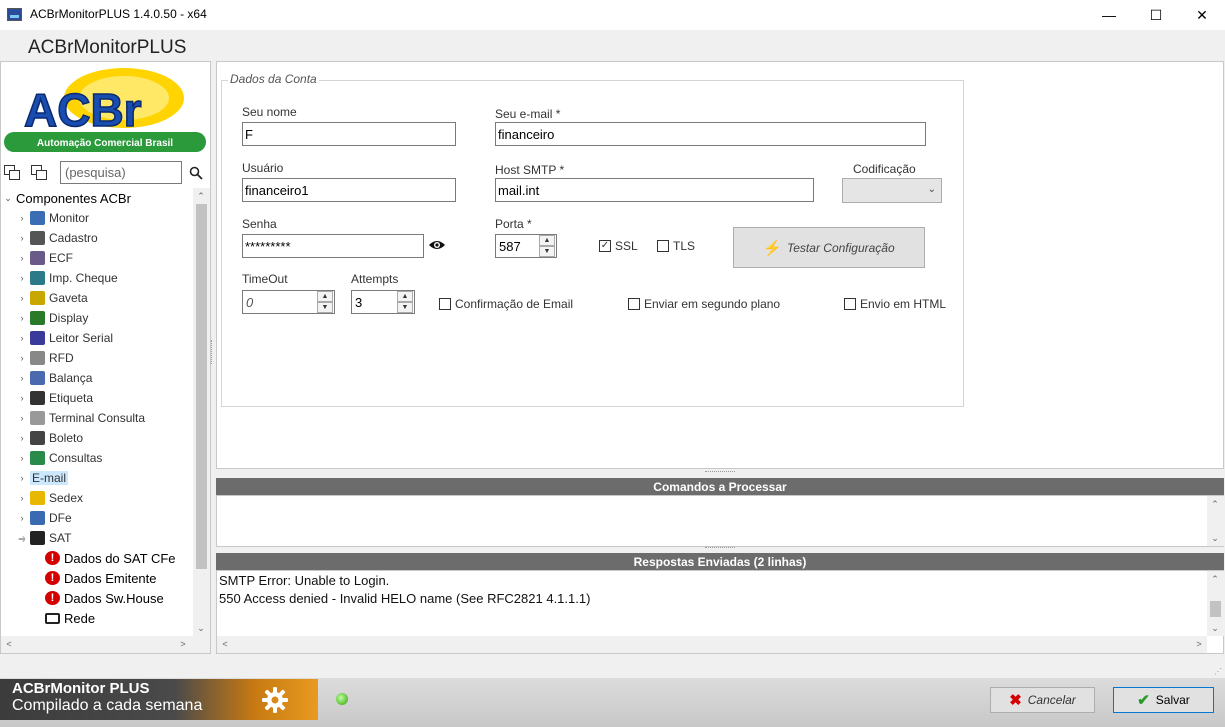 This screenshot has height=727, width=1225. I want to click on comandos-scrollbar: ⌃ ⌄, so click(1215, 521).